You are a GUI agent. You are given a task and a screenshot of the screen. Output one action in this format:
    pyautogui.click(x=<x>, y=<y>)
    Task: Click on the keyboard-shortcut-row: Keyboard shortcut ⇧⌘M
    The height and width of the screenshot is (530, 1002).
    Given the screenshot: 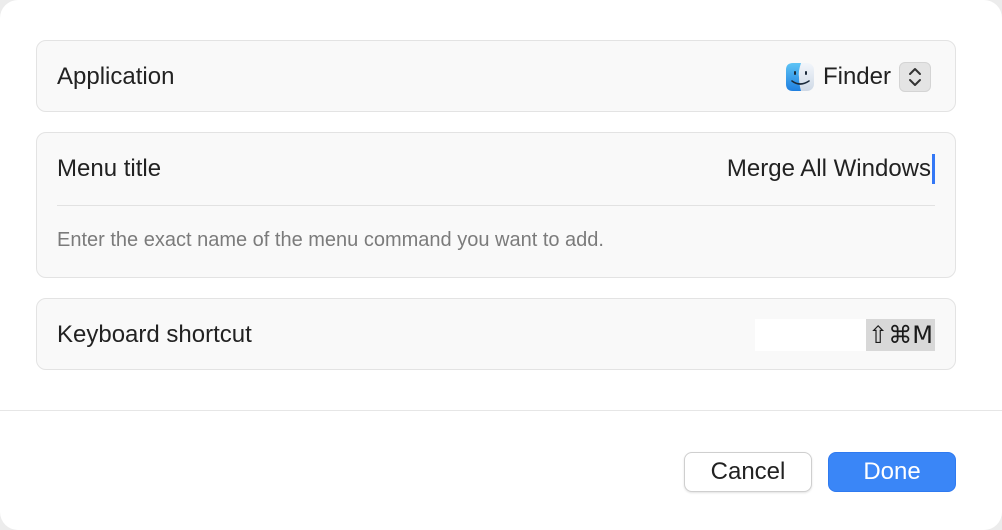 What is the action you would take?
    pyautogui.click(x=496, y=335)
    